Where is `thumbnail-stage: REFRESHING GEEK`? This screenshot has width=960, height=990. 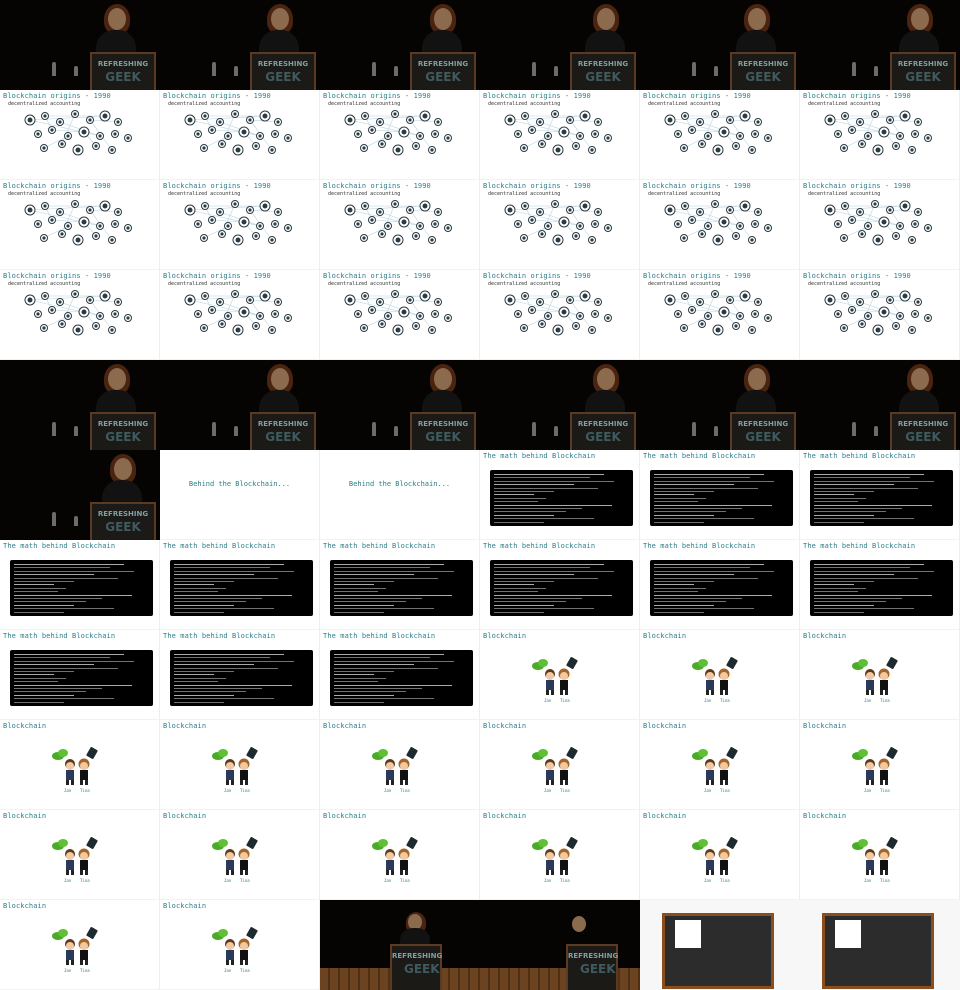 thumbnail-stage: REFRESHING GEEK is located at coordinates (880, 45).